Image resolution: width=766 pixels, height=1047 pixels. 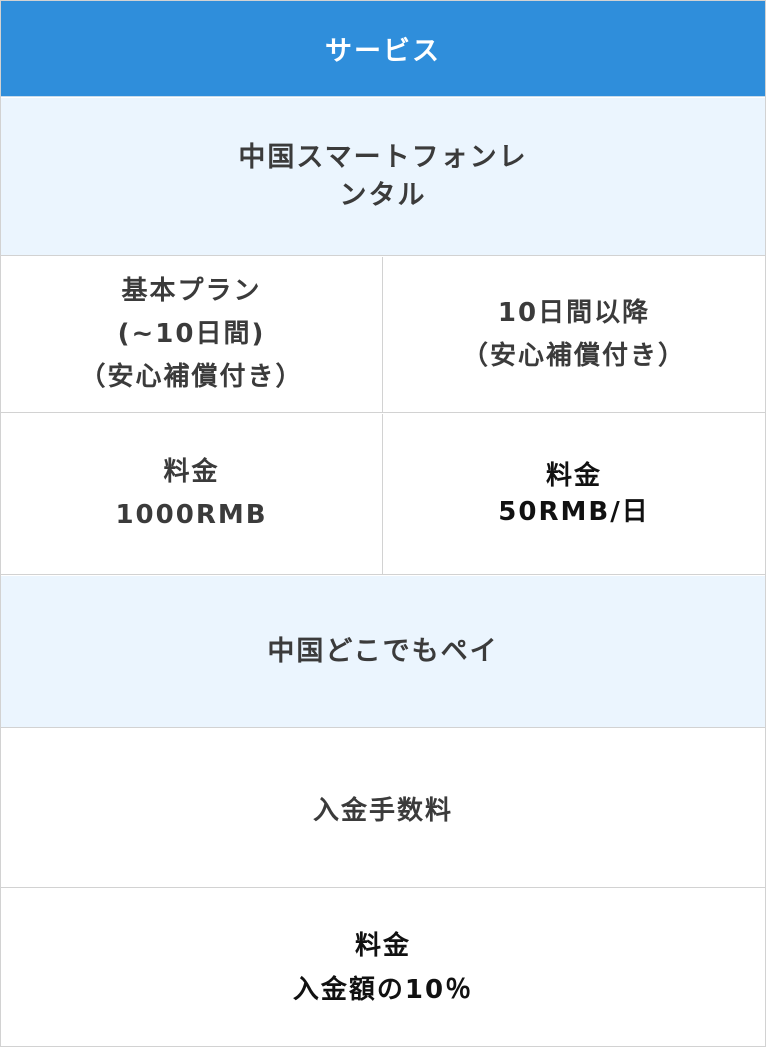 I want to click on extended-plan-price-cell: 料金 50RMB/日, so click(x=574, y=494).